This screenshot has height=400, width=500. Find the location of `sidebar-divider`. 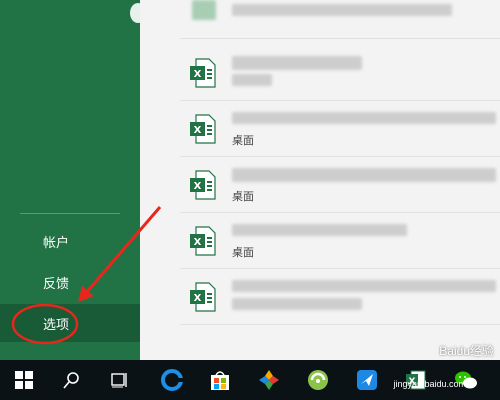

sidebar-divider is located at coordinates (70, 213).